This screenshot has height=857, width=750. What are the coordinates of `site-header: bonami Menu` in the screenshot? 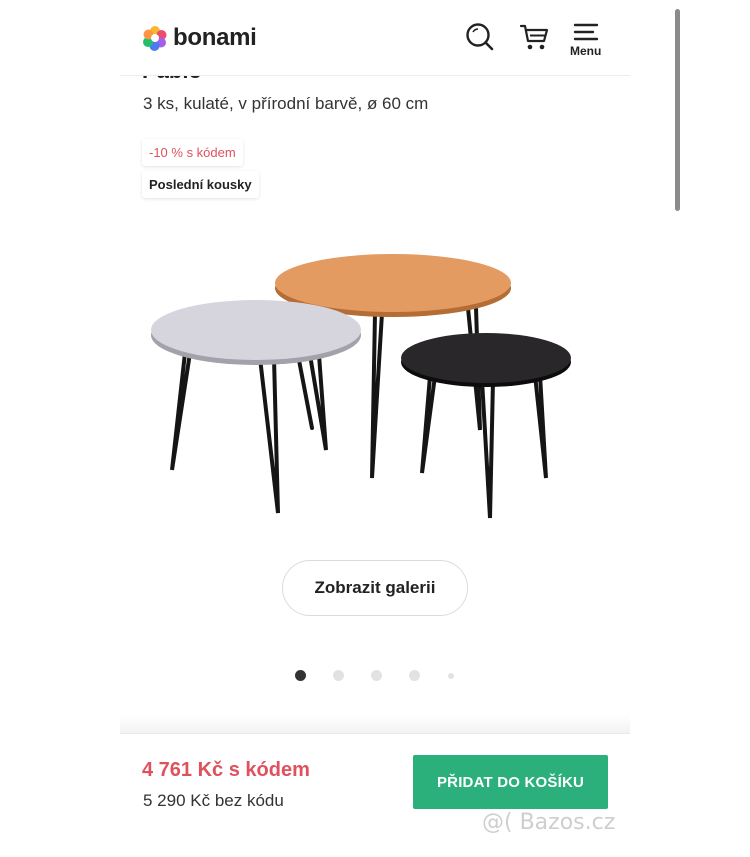 It's located at (375, 38).